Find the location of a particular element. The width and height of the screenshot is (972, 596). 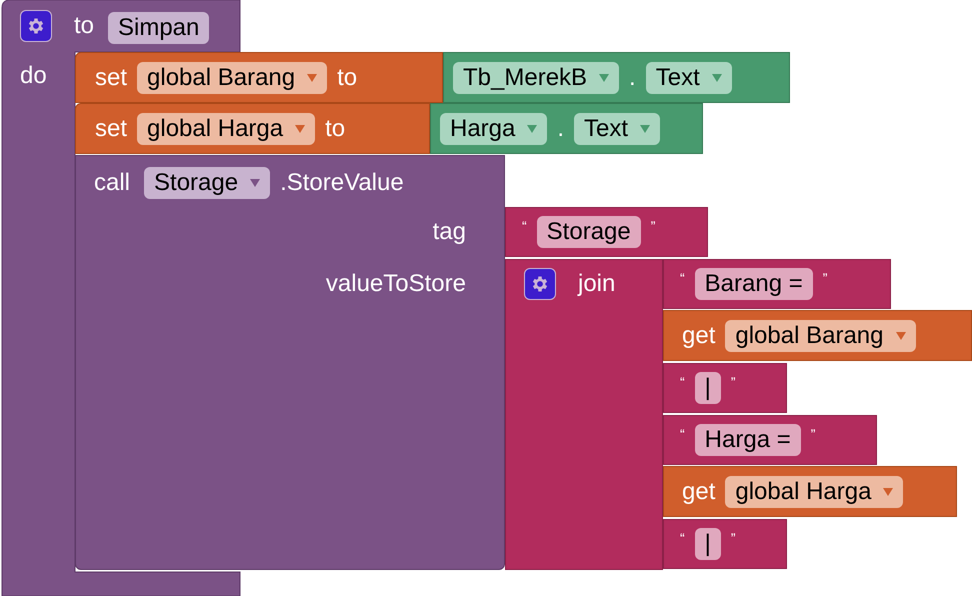

component-dropdown: Harga is located at coordinates (494, 128).